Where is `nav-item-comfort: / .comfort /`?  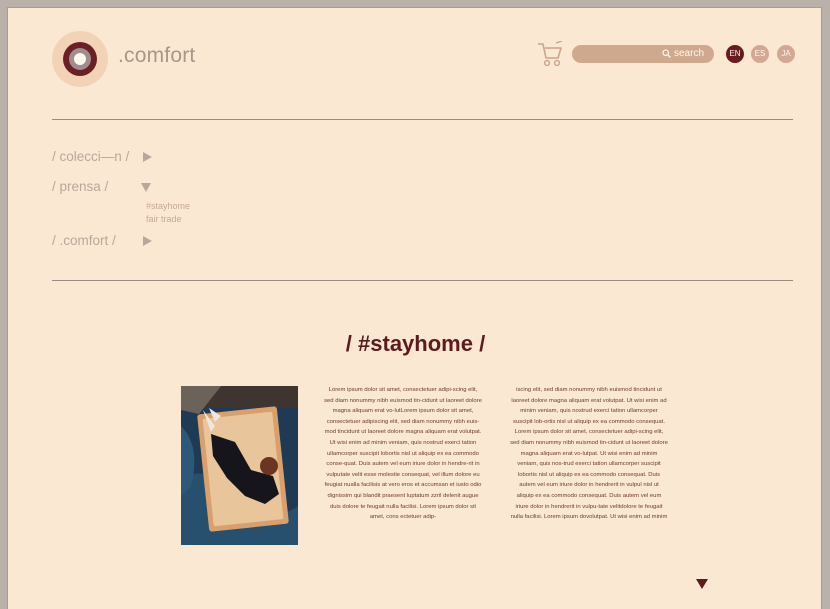 nav-item-comfort: / .comfort / is located at coordinates (84, 240).